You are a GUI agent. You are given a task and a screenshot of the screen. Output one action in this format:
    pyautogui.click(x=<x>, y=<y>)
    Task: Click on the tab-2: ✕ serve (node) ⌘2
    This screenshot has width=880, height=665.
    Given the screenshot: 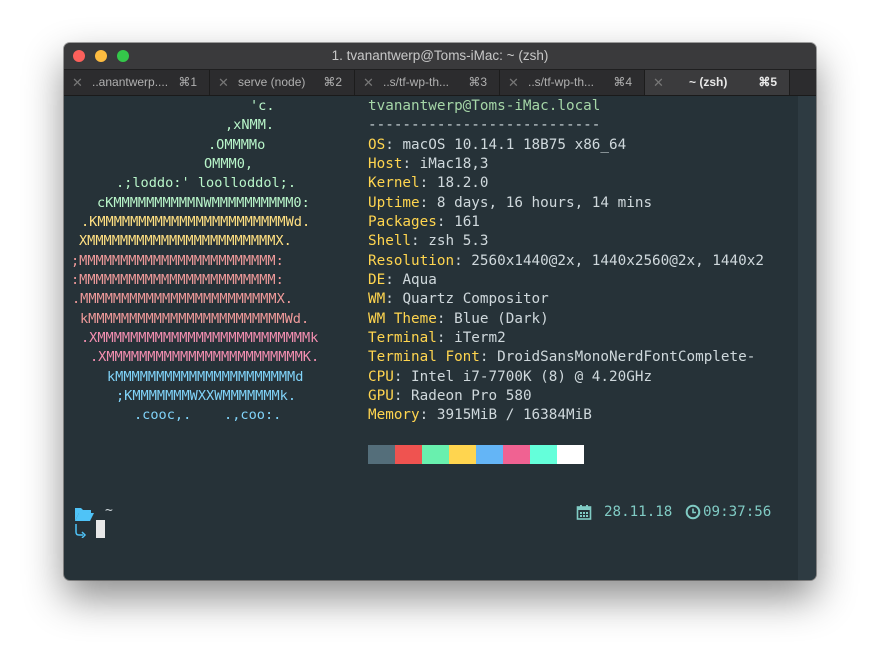 What is the action you would take?
    pyautogui.click(x=282, y=82)
    